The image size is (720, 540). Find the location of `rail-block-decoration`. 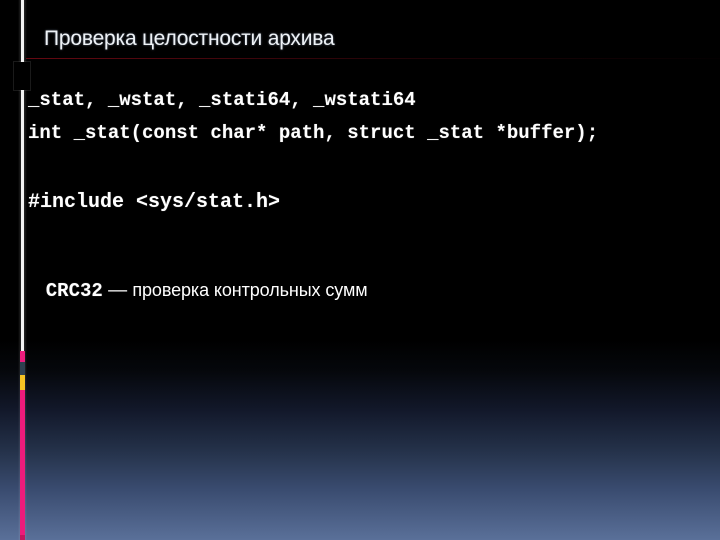

rail-block-decoration is located at coordinates (22, 76).